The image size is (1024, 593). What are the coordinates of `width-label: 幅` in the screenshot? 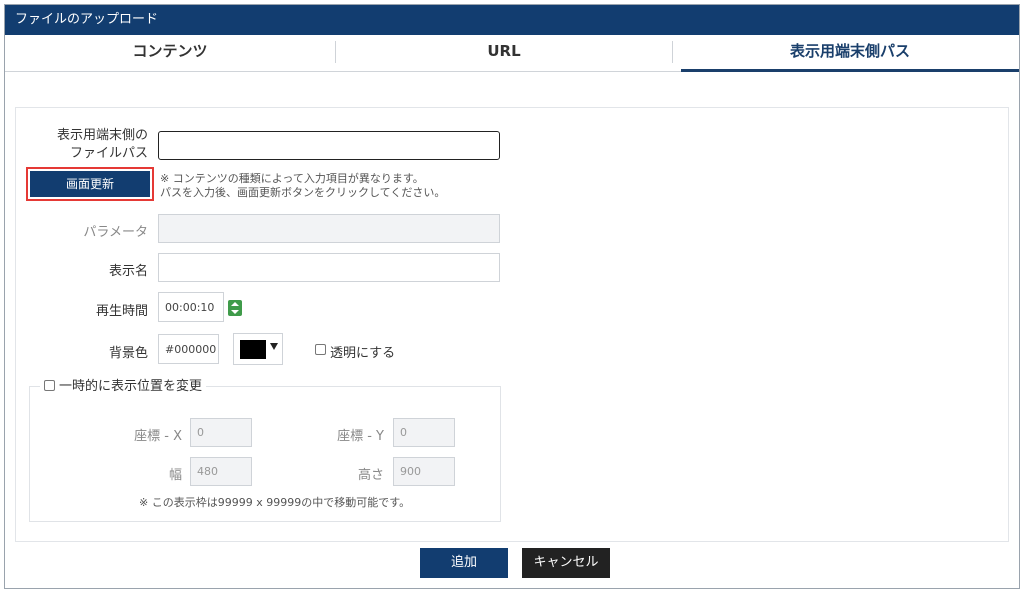 It's located at (175, 475).